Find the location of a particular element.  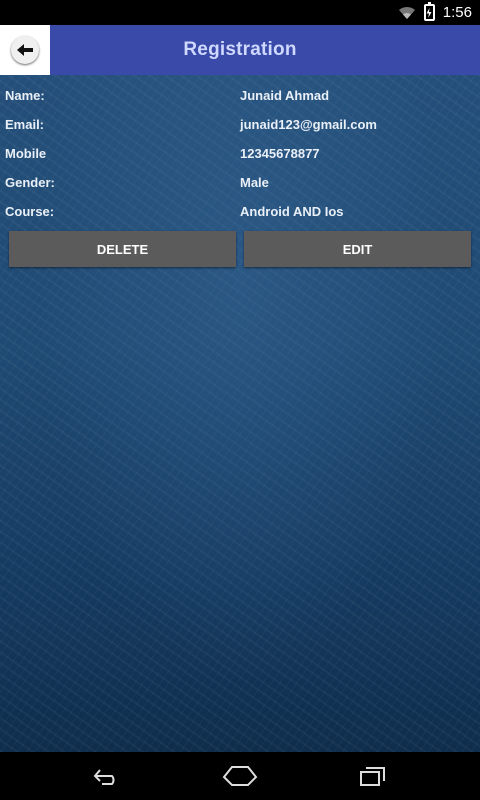

detail-label: Mobile is located at coordinates (26, 153).